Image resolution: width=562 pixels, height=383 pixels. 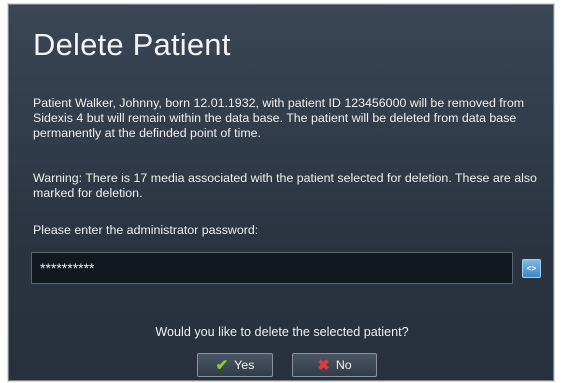 What do you see at coordinates (146, 230) in the screenshot?
I see `password-label: Please enter the administrator password:` at bounding box center [146, 230].